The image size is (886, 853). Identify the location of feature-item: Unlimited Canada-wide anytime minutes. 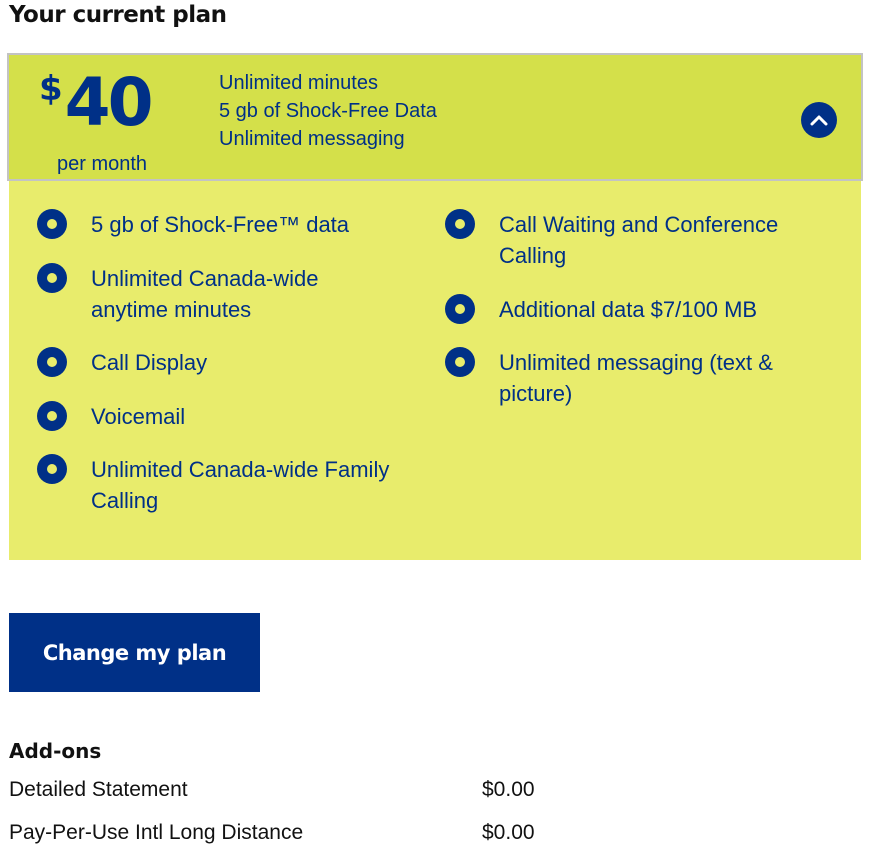
(197, 294).